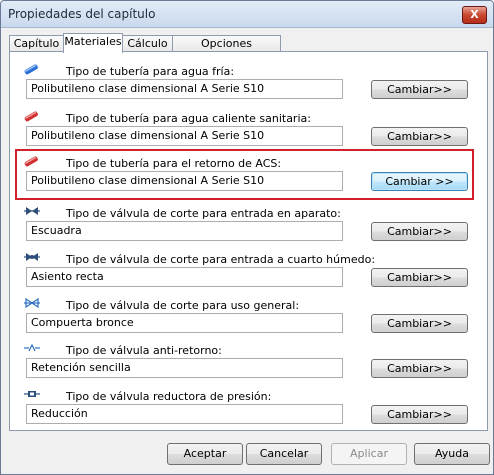 This screenshot has height=475, width=494. What do you see at coordinates (32, 394) in the screenshot?
I see `pressure-reducer-icon` at bounding box center [32, 394].